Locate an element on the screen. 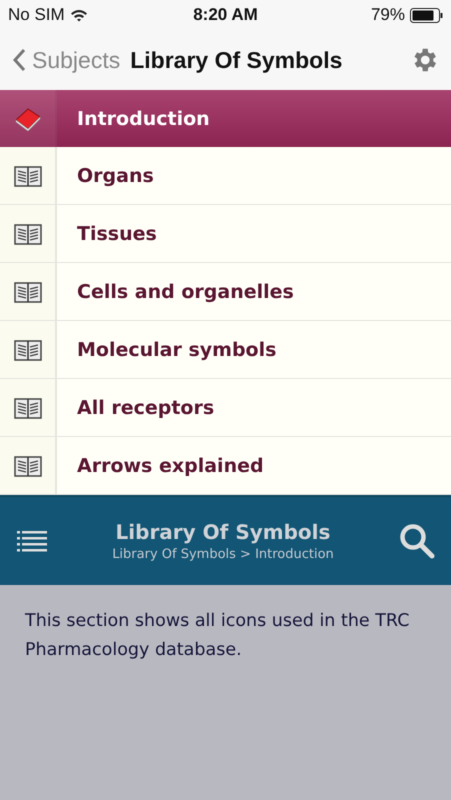 Image resolution: width=451 pixels, height=800 pixels. section-description: This section shows all icons used in the TRC Pharmacology database. is located at coordinates (217, 636).